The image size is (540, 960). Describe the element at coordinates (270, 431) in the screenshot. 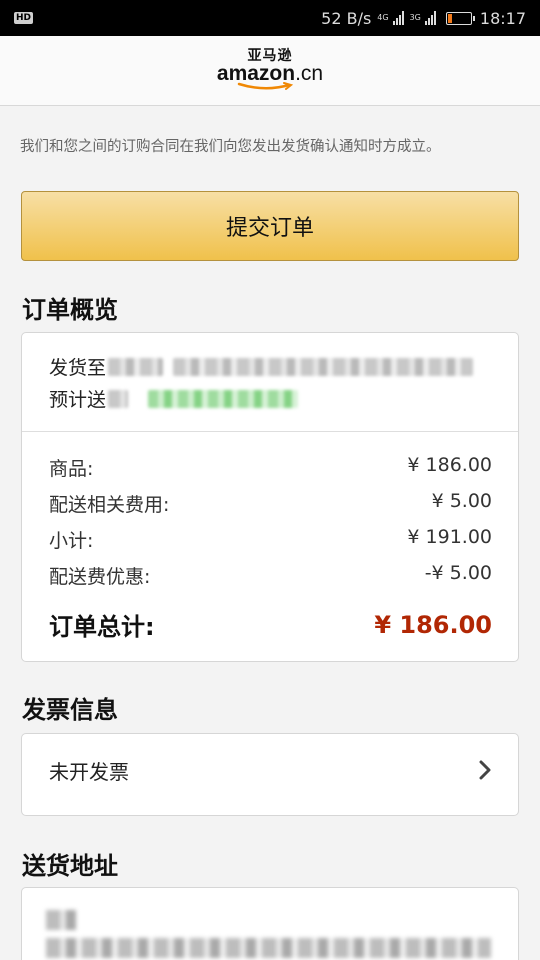

I see `divider` at that location.